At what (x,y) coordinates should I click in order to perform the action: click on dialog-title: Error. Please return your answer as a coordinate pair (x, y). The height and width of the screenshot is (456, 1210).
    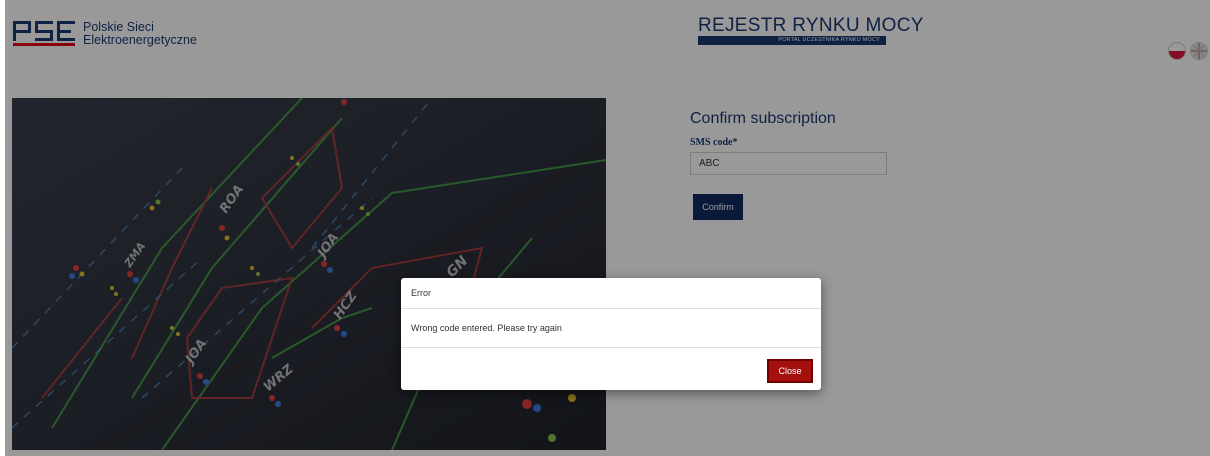
    Looking at the image, I should click on (421, 293).